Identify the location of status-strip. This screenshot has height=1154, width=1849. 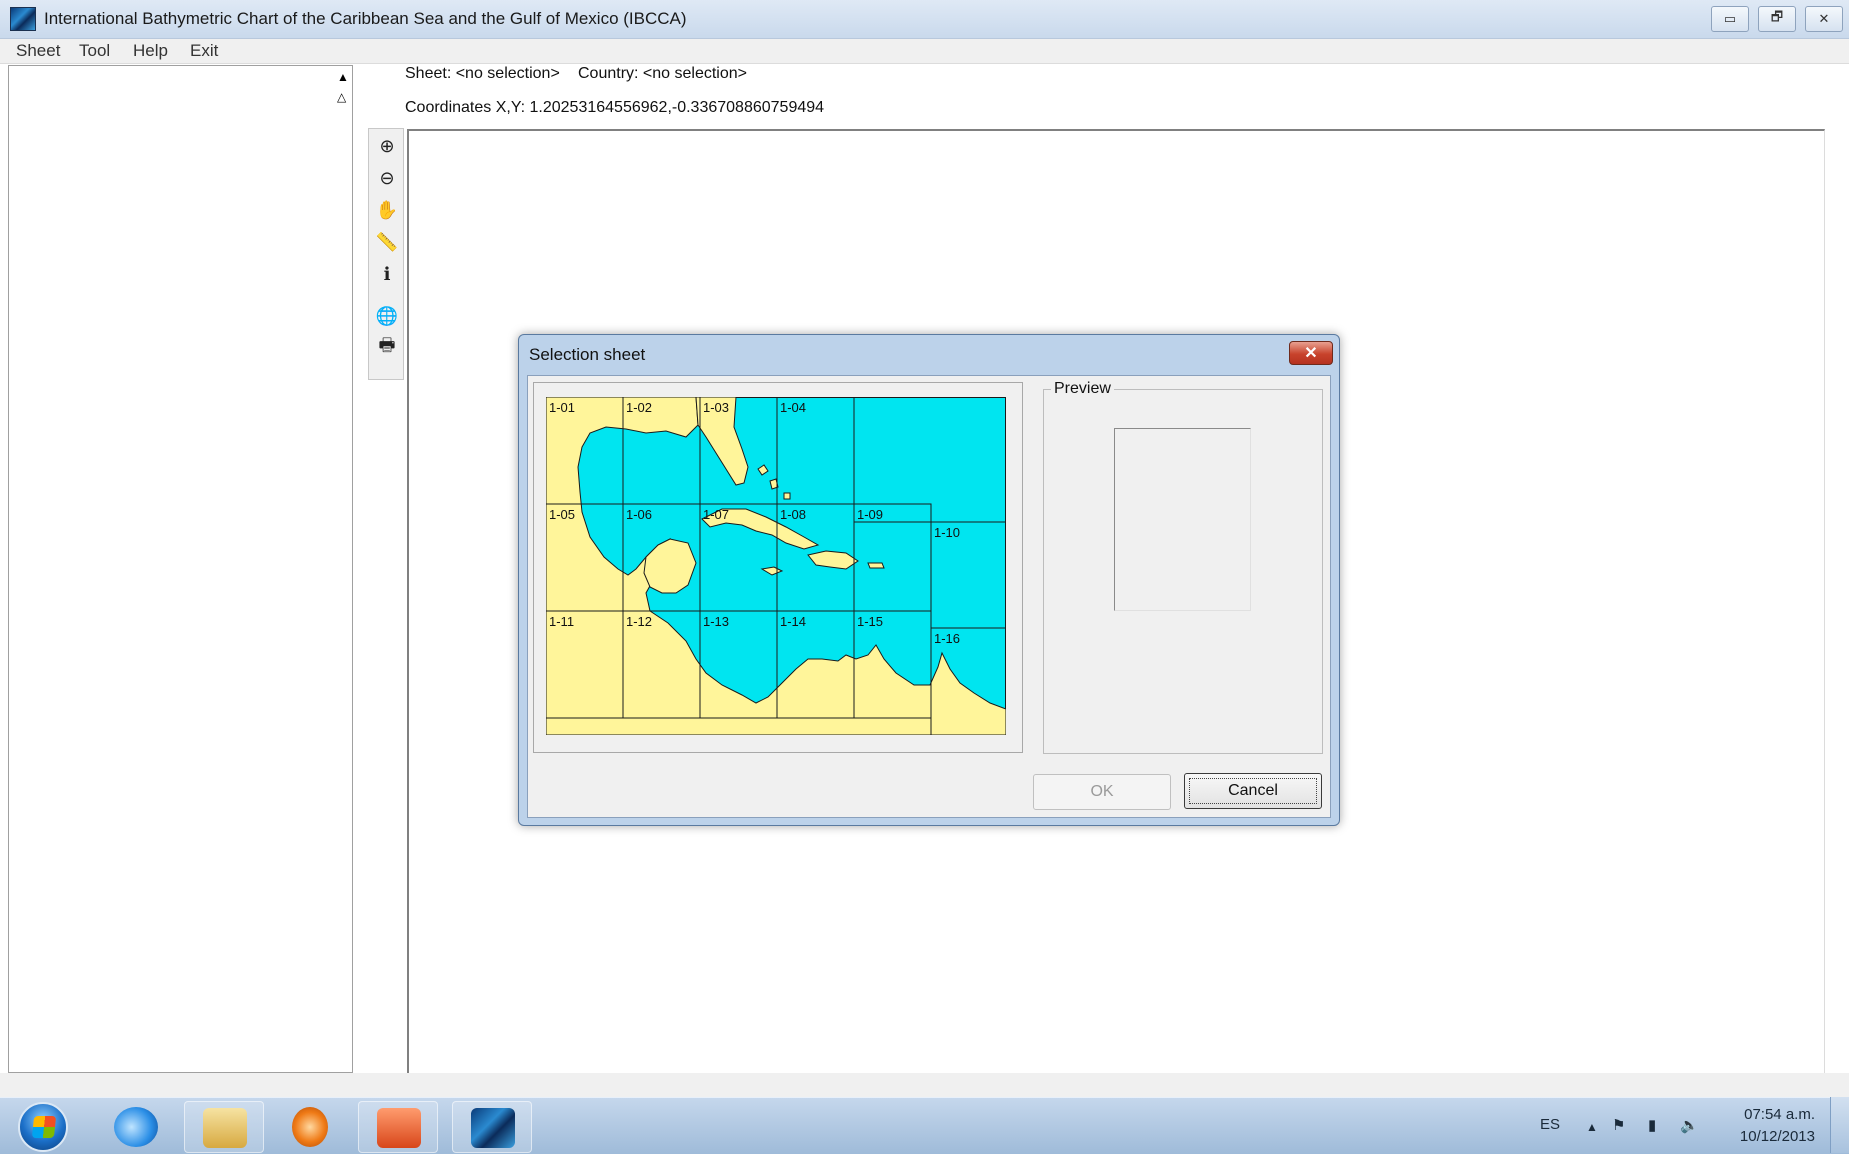
(924, 1085).